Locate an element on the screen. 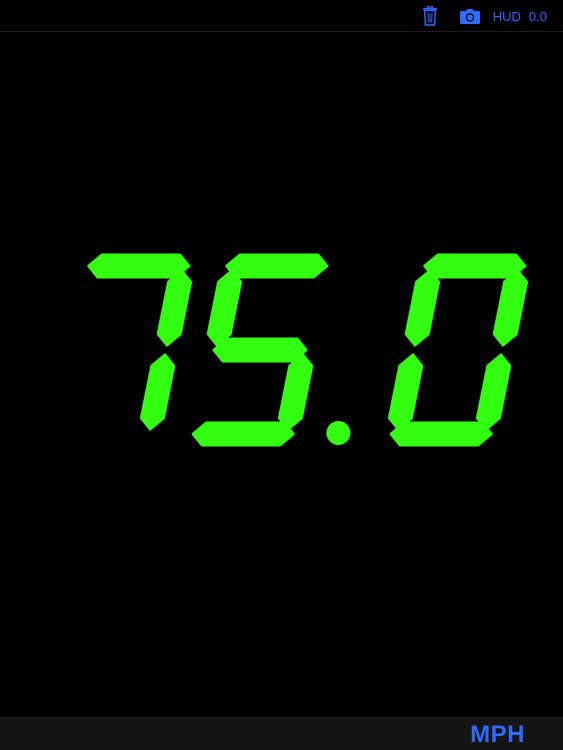 This screenshot has width=563, height=750. segment-g is located at coordinates (260, 350).